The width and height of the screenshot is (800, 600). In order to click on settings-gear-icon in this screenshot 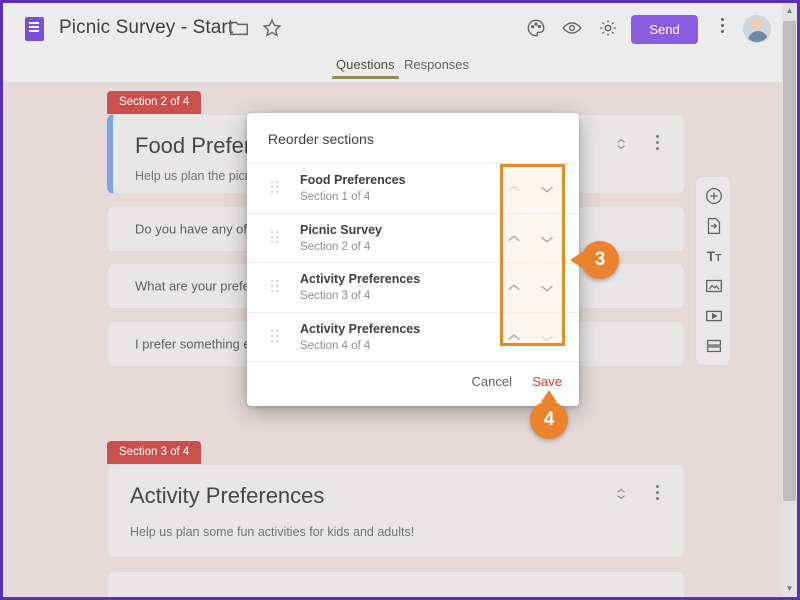, I will do `click(608, 28)`.